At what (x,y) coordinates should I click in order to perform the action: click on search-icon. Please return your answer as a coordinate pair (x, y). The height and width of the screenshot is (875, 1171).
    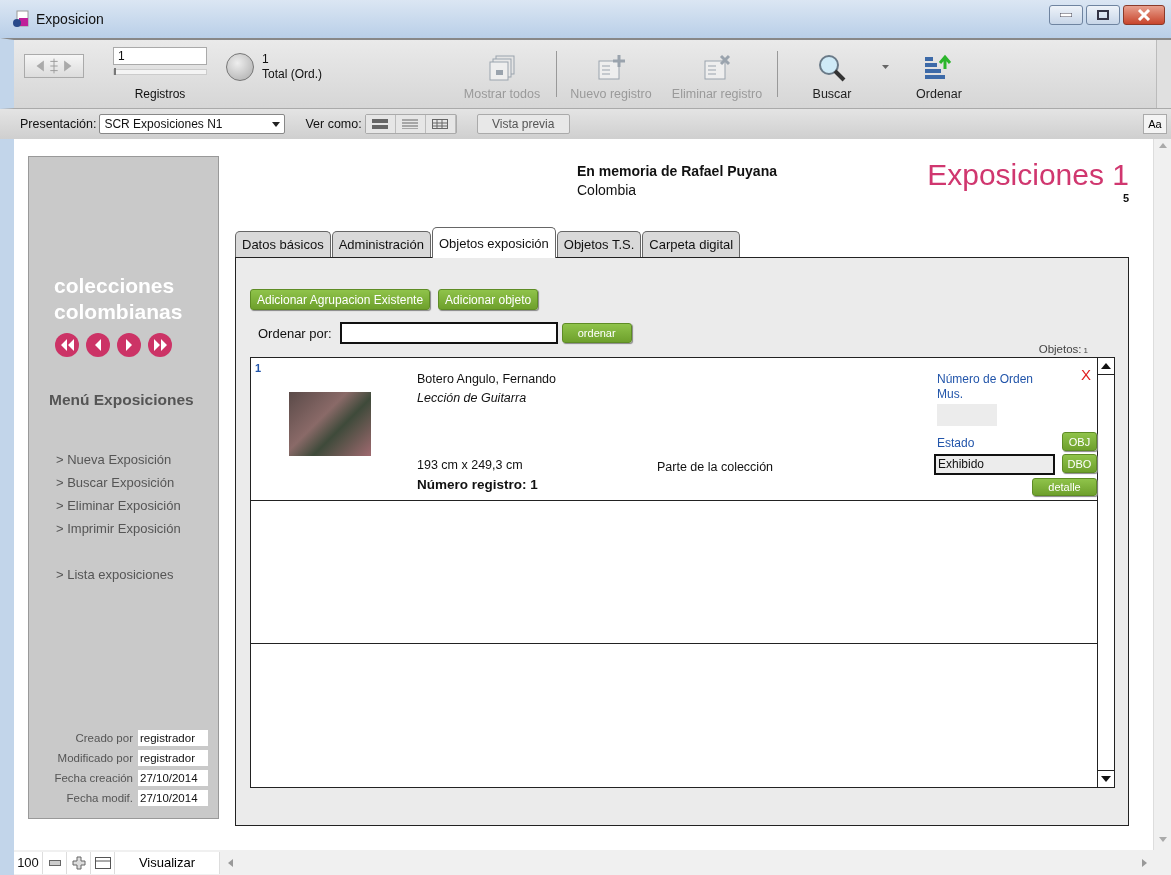
    Looking at the image, I should click on (832, 68).